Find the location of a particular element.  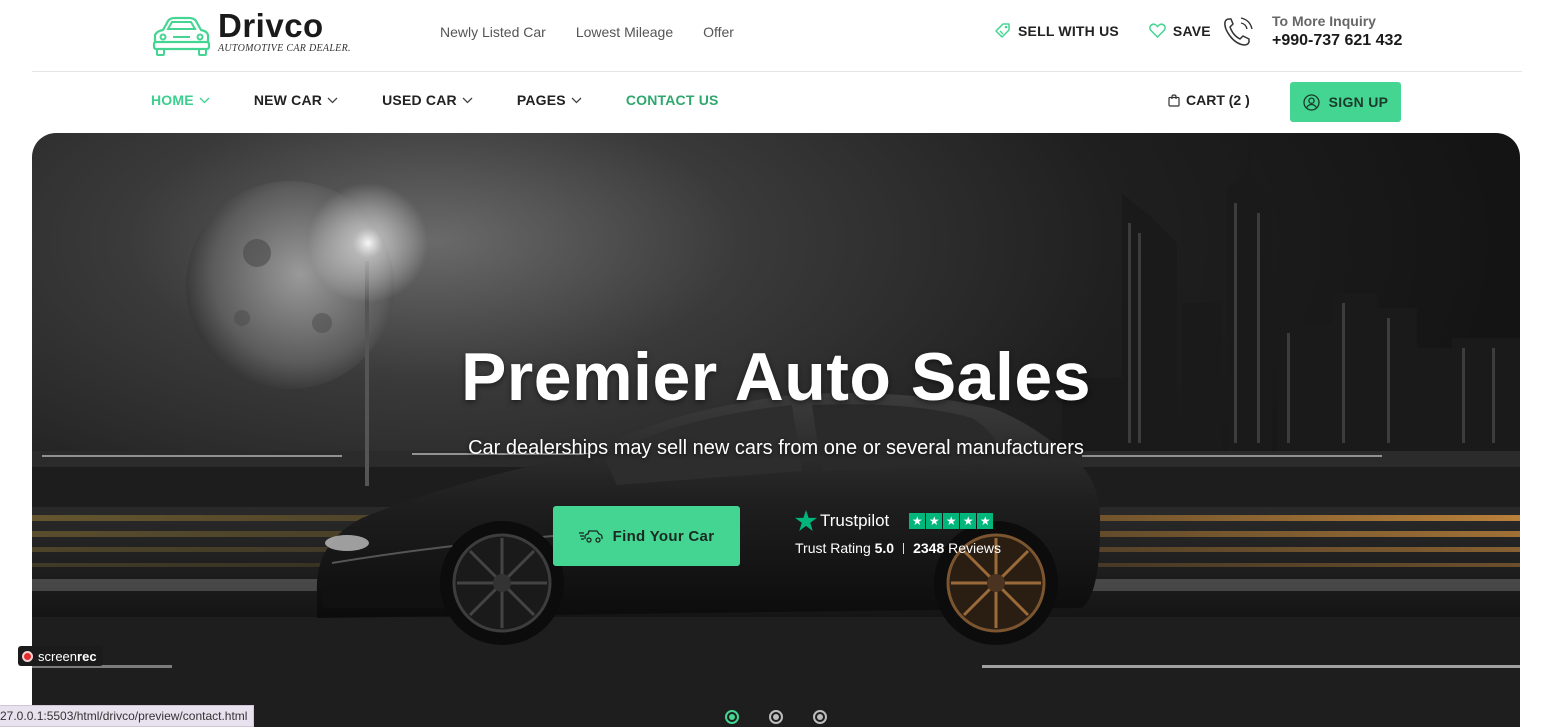

find-your-car-button: Find Your Car is located at coordinates (646, 536).